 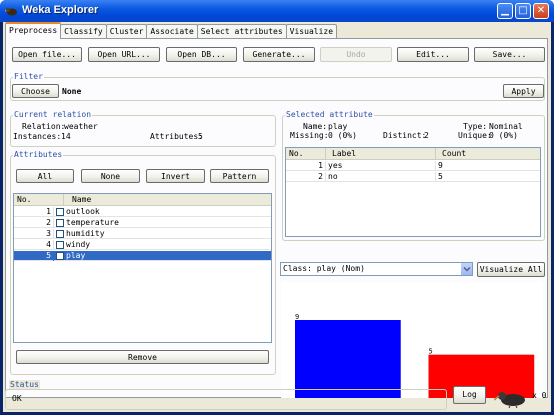 I want to click on attribute-no: 3, so click(x=34, y=234).